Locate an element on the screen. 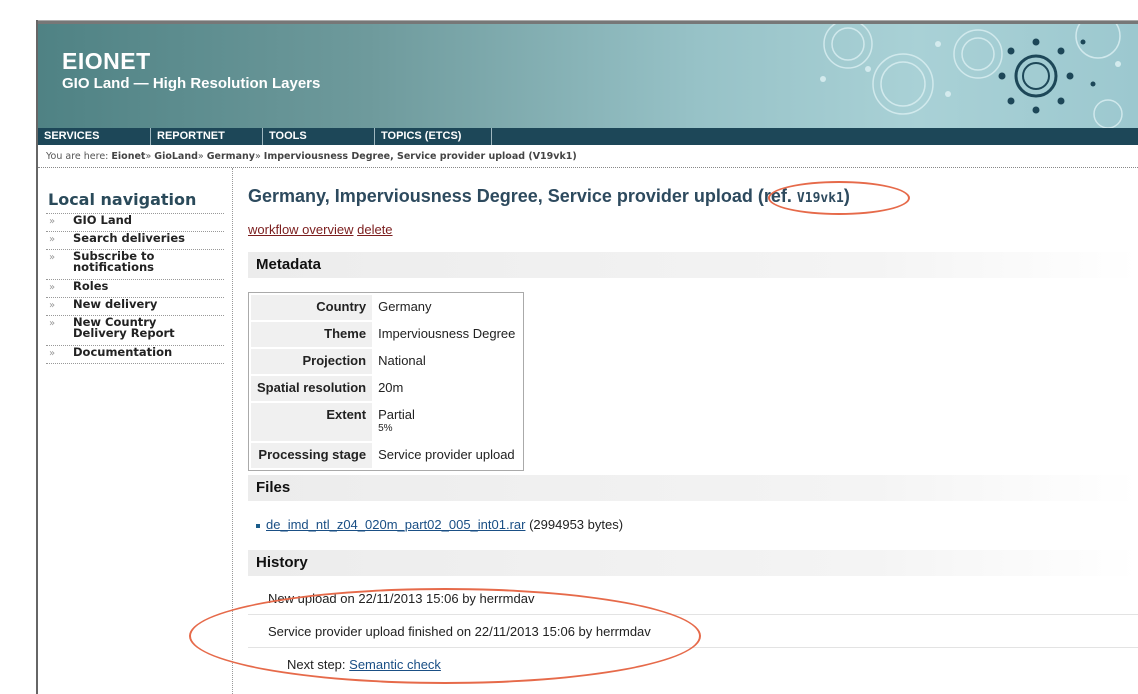 Image resolution: width=1138 pixels, height=694 pixels. decorative-circles-icon is located at coordinates (971, 76).